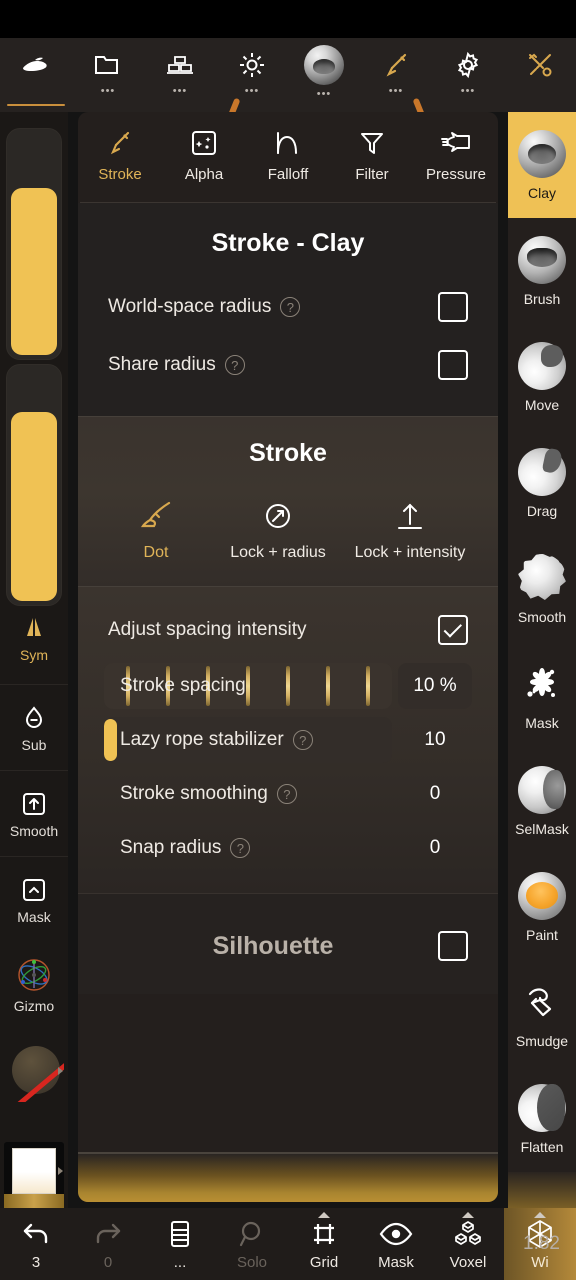  I want to click on toolbar-item-files: •••, so click(108, 75).